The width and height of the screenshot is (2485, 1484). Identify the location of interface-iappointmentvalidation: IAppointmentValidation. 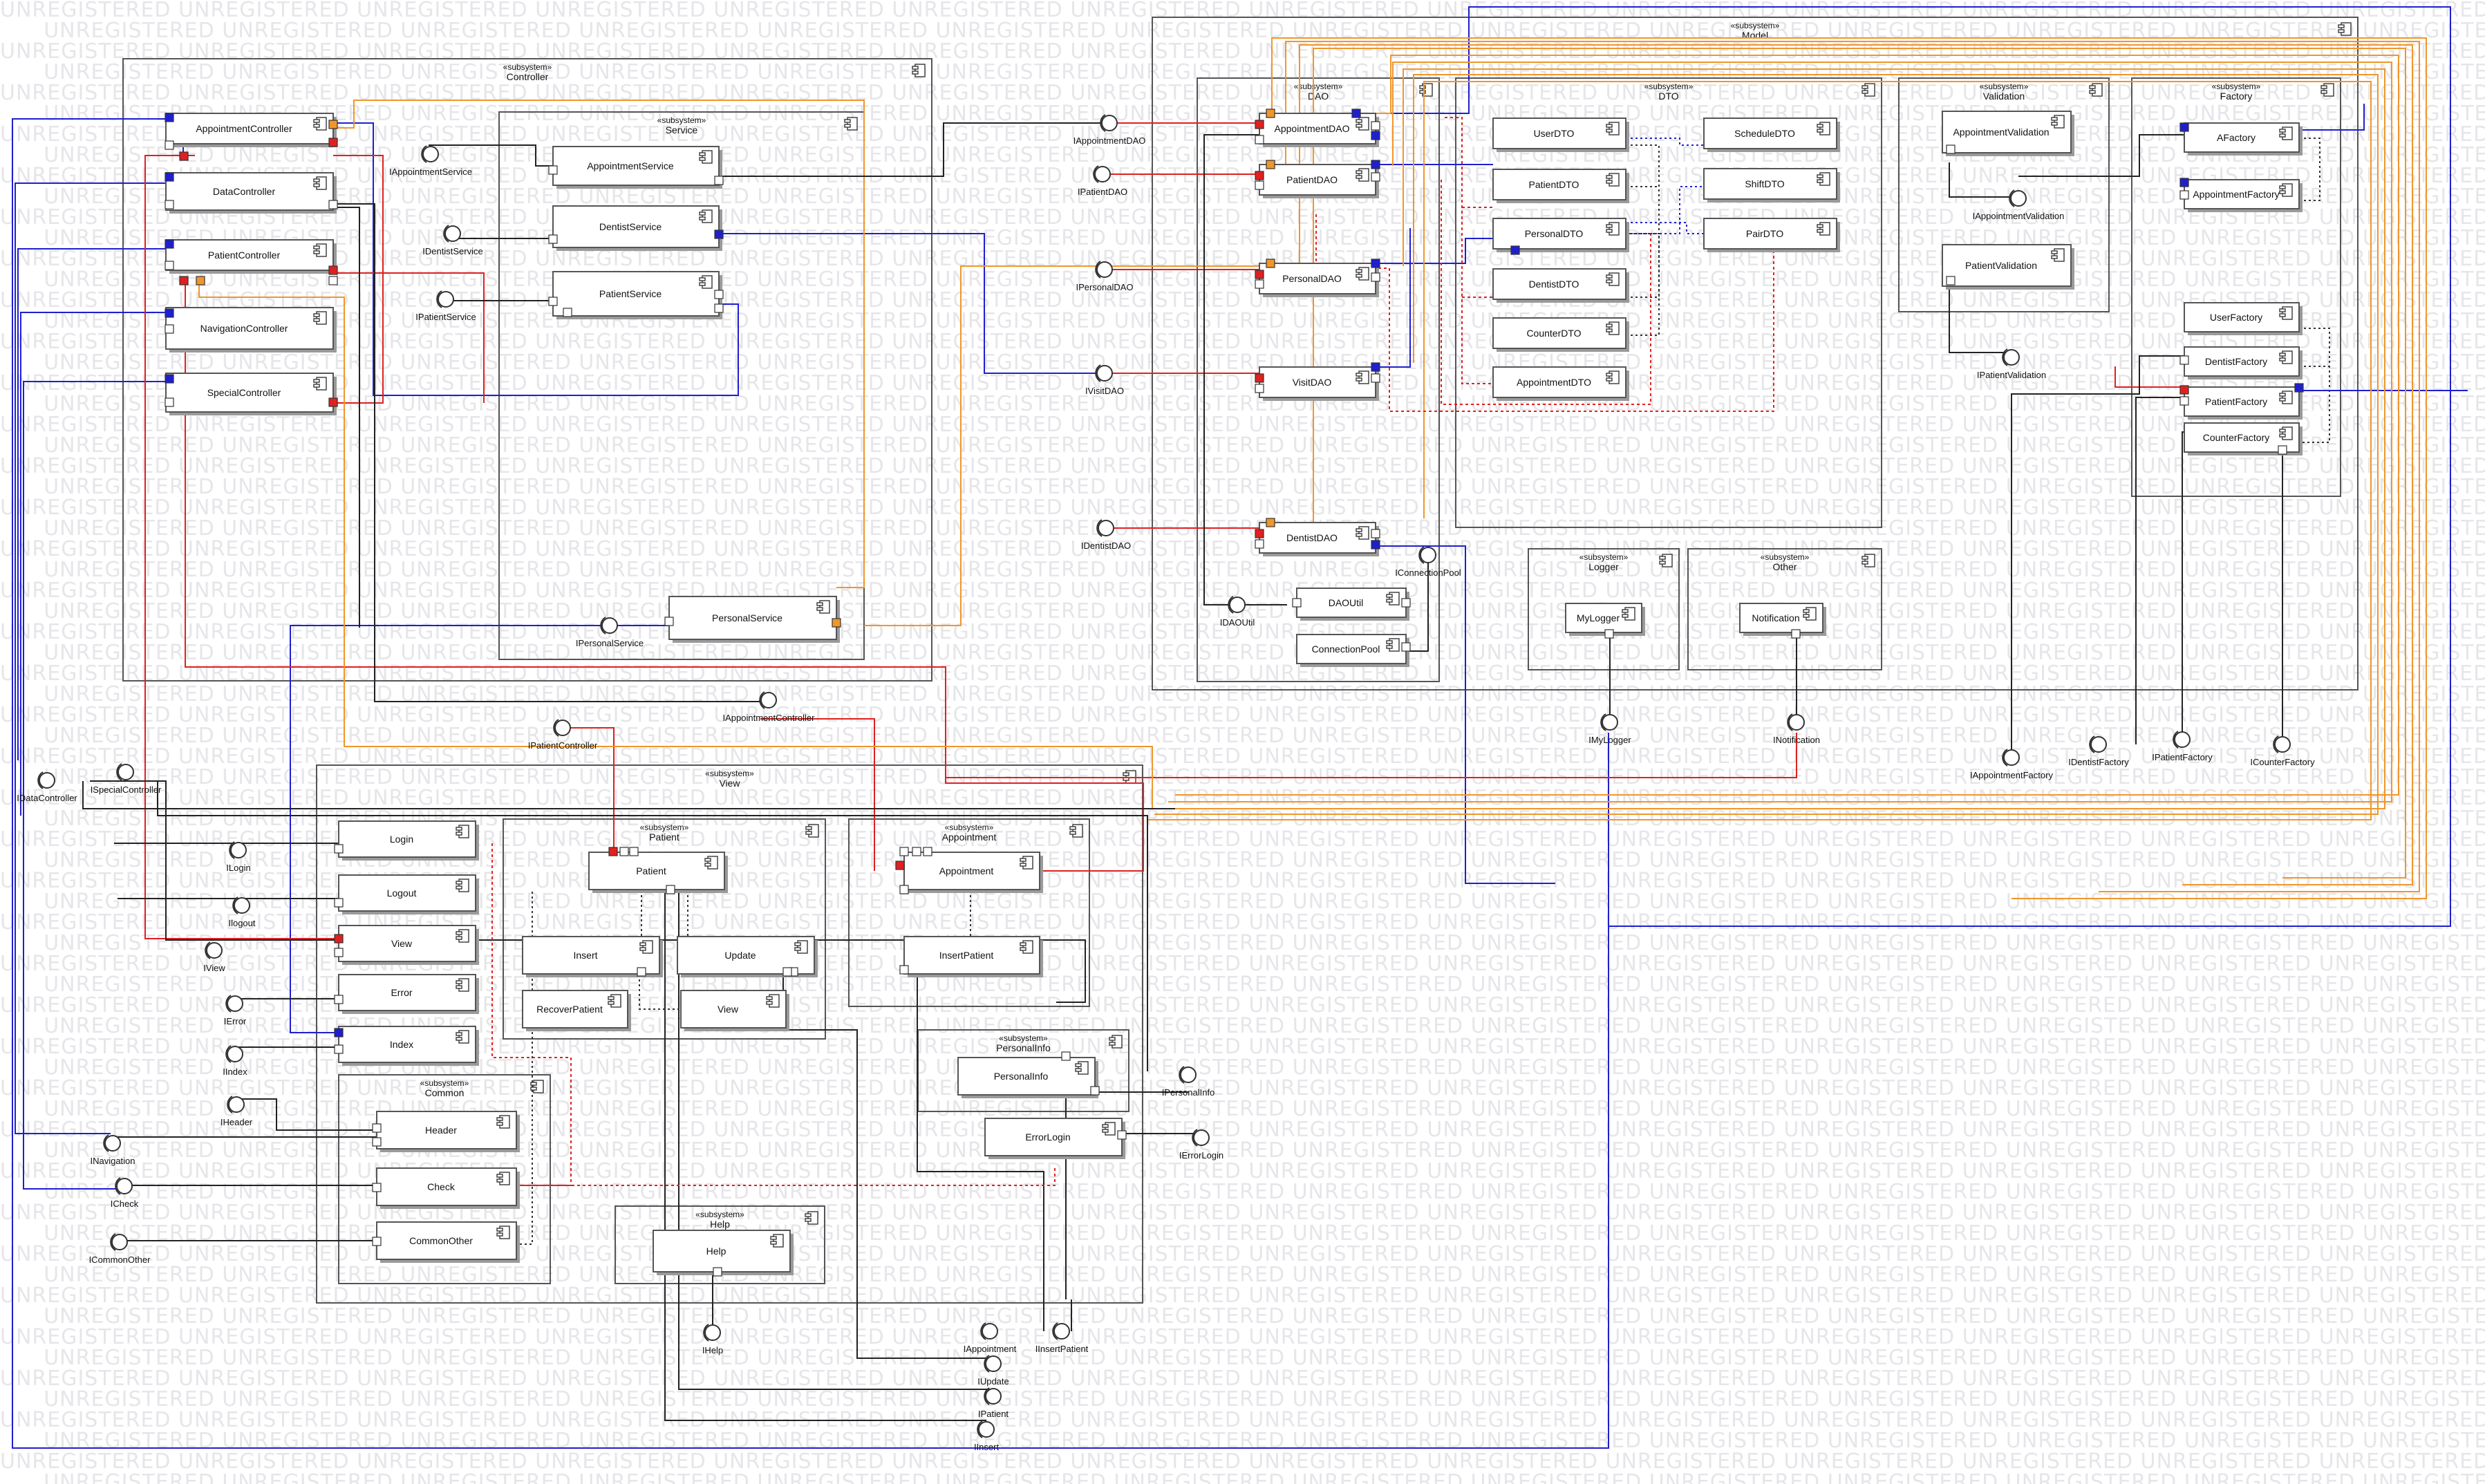
(2019, 205).